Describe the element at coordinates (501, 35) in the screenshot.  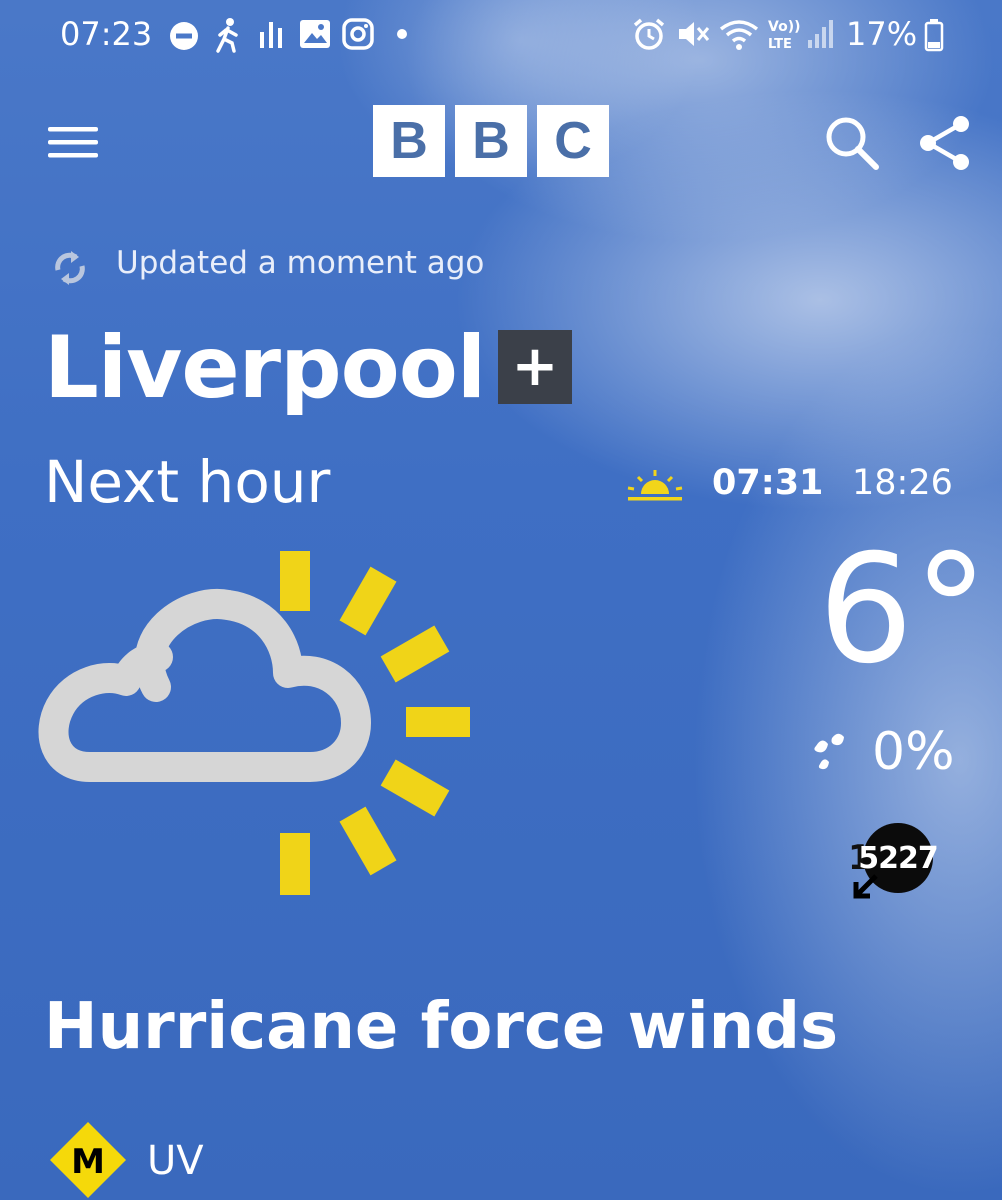
I see `status-bar: 07:23 Vo)) LTE 17%` at that location.